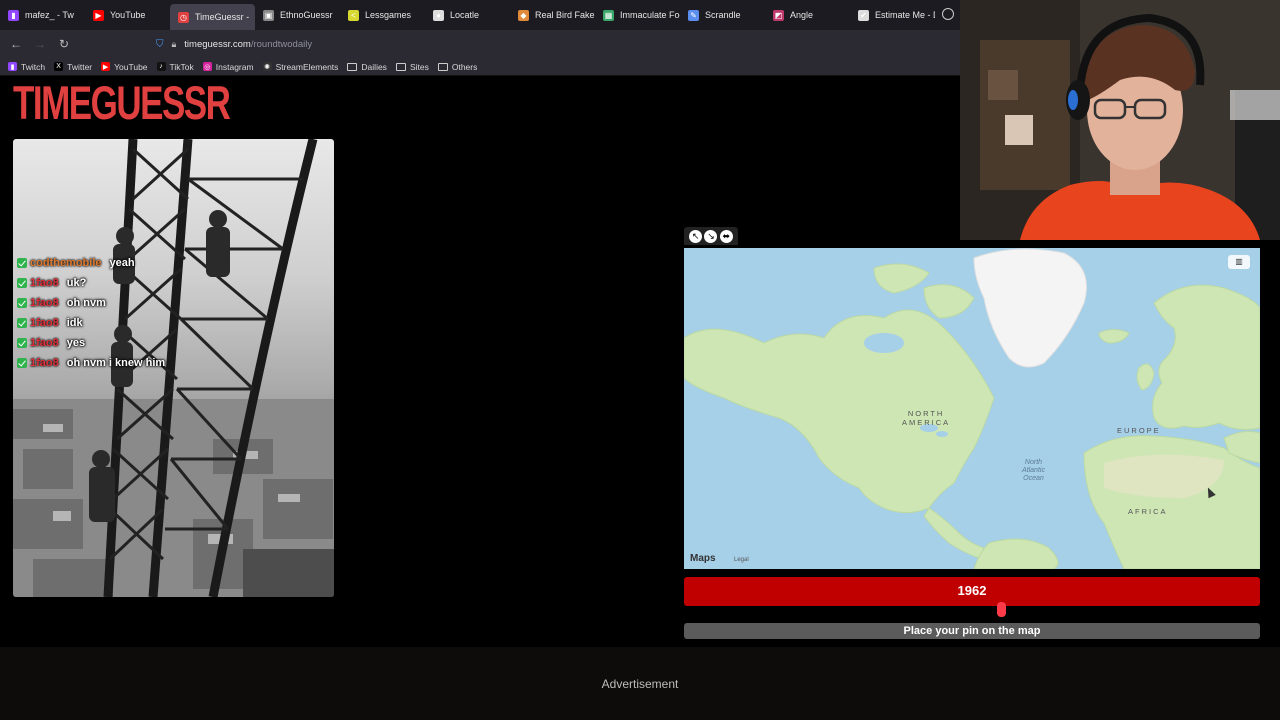 This screenshot has height=720, width=1280. Describe the element at coordinates (696, 236) in the screenshot. I see `expand-map-icon: ↖` at that location.